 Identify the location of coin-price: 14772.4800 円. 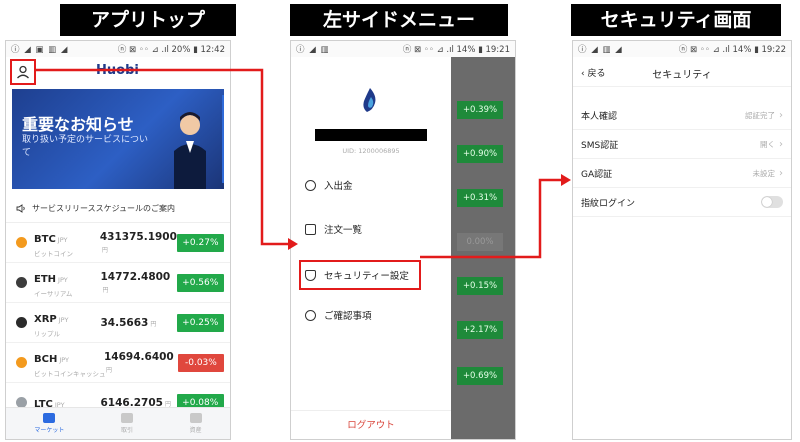
(139, 283).